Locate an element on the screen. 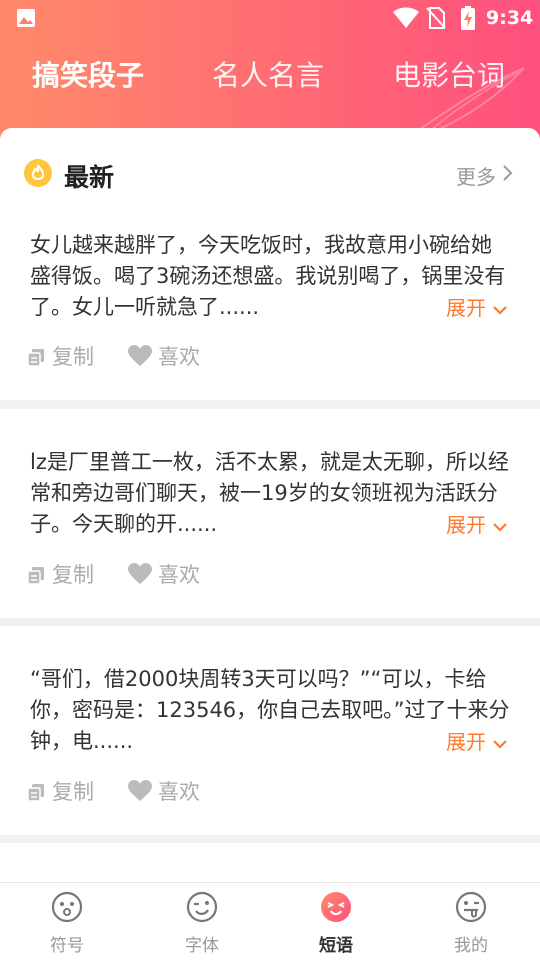  tab-movie-lines: 电影台词 is located at coordinates (449, 74).